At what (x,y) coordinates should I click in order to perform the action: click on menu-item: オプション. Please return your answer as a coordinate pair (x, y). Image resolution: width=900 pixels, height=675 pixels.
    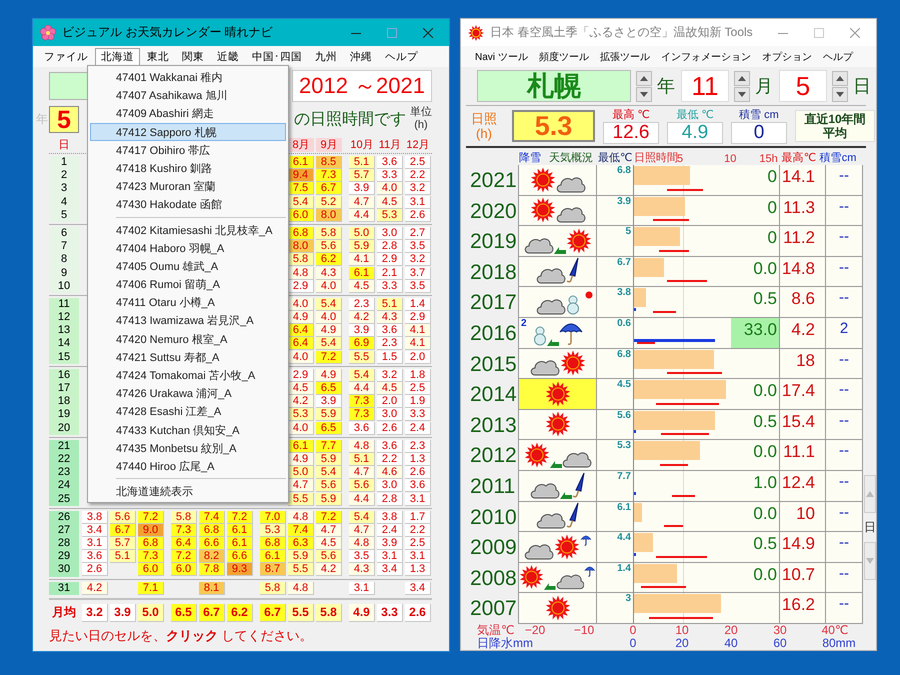
    Looking at the image, I should click on (787, 57).